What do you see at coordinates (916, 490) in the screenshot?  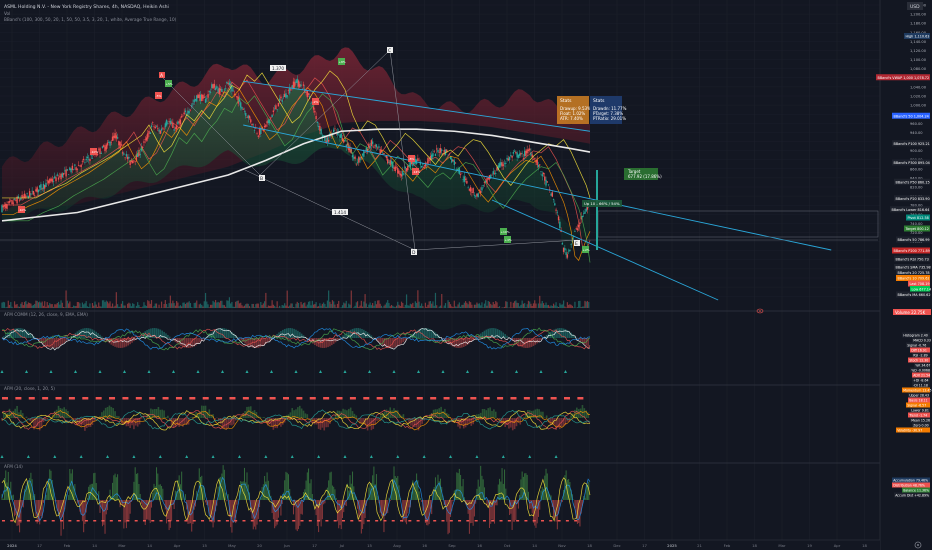 I see `pane-badge-text: Balance 11.36%` at bounding box center [916, 490].